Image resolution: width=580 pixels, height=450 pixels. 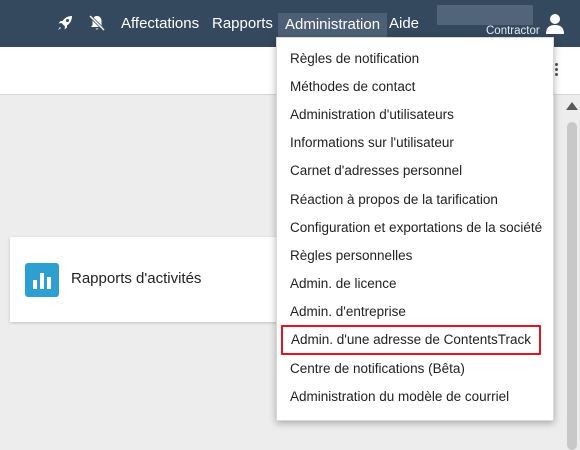 What do you see at coordinates (65, 23) in the screenshot?
I see `rocket-icon` at bounding box center [65, 23].